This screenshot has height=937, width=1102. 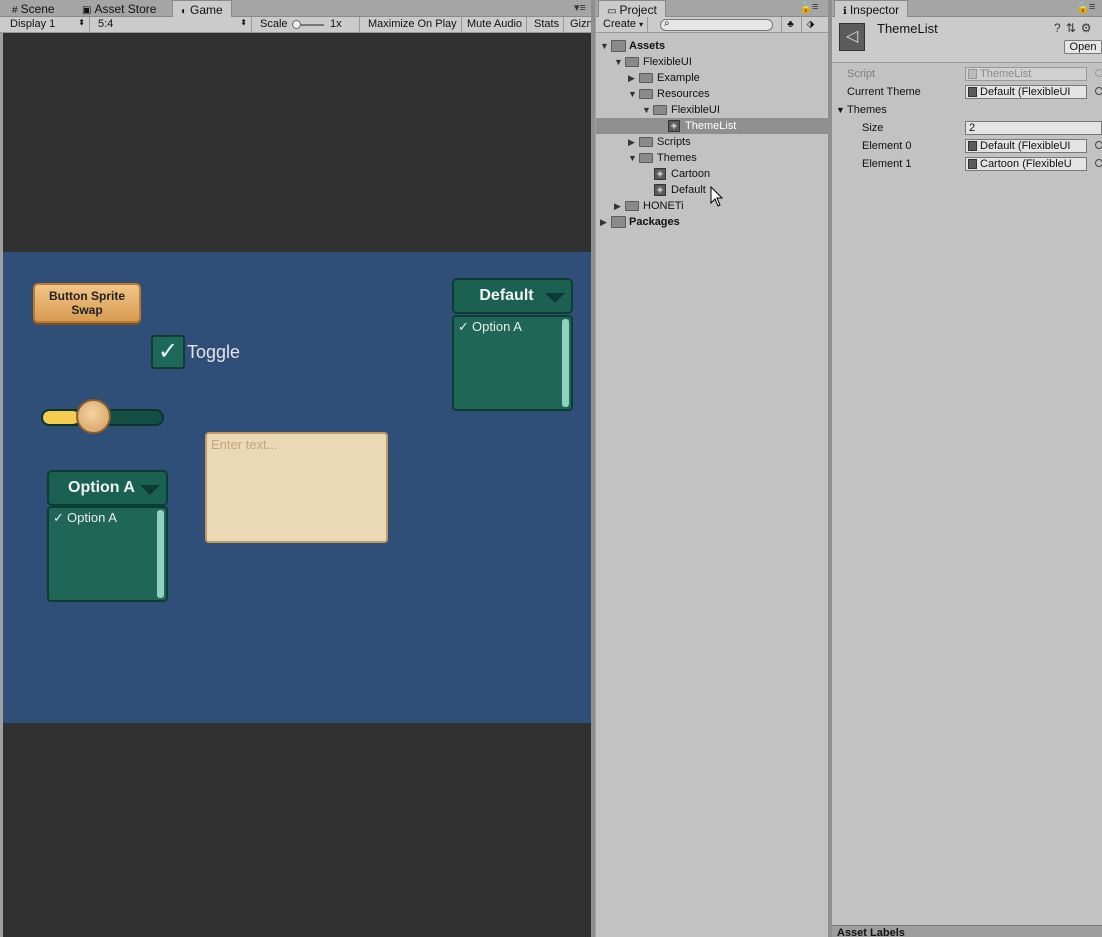 I want to click on open-button: Open, so click(x=1083, y=47).